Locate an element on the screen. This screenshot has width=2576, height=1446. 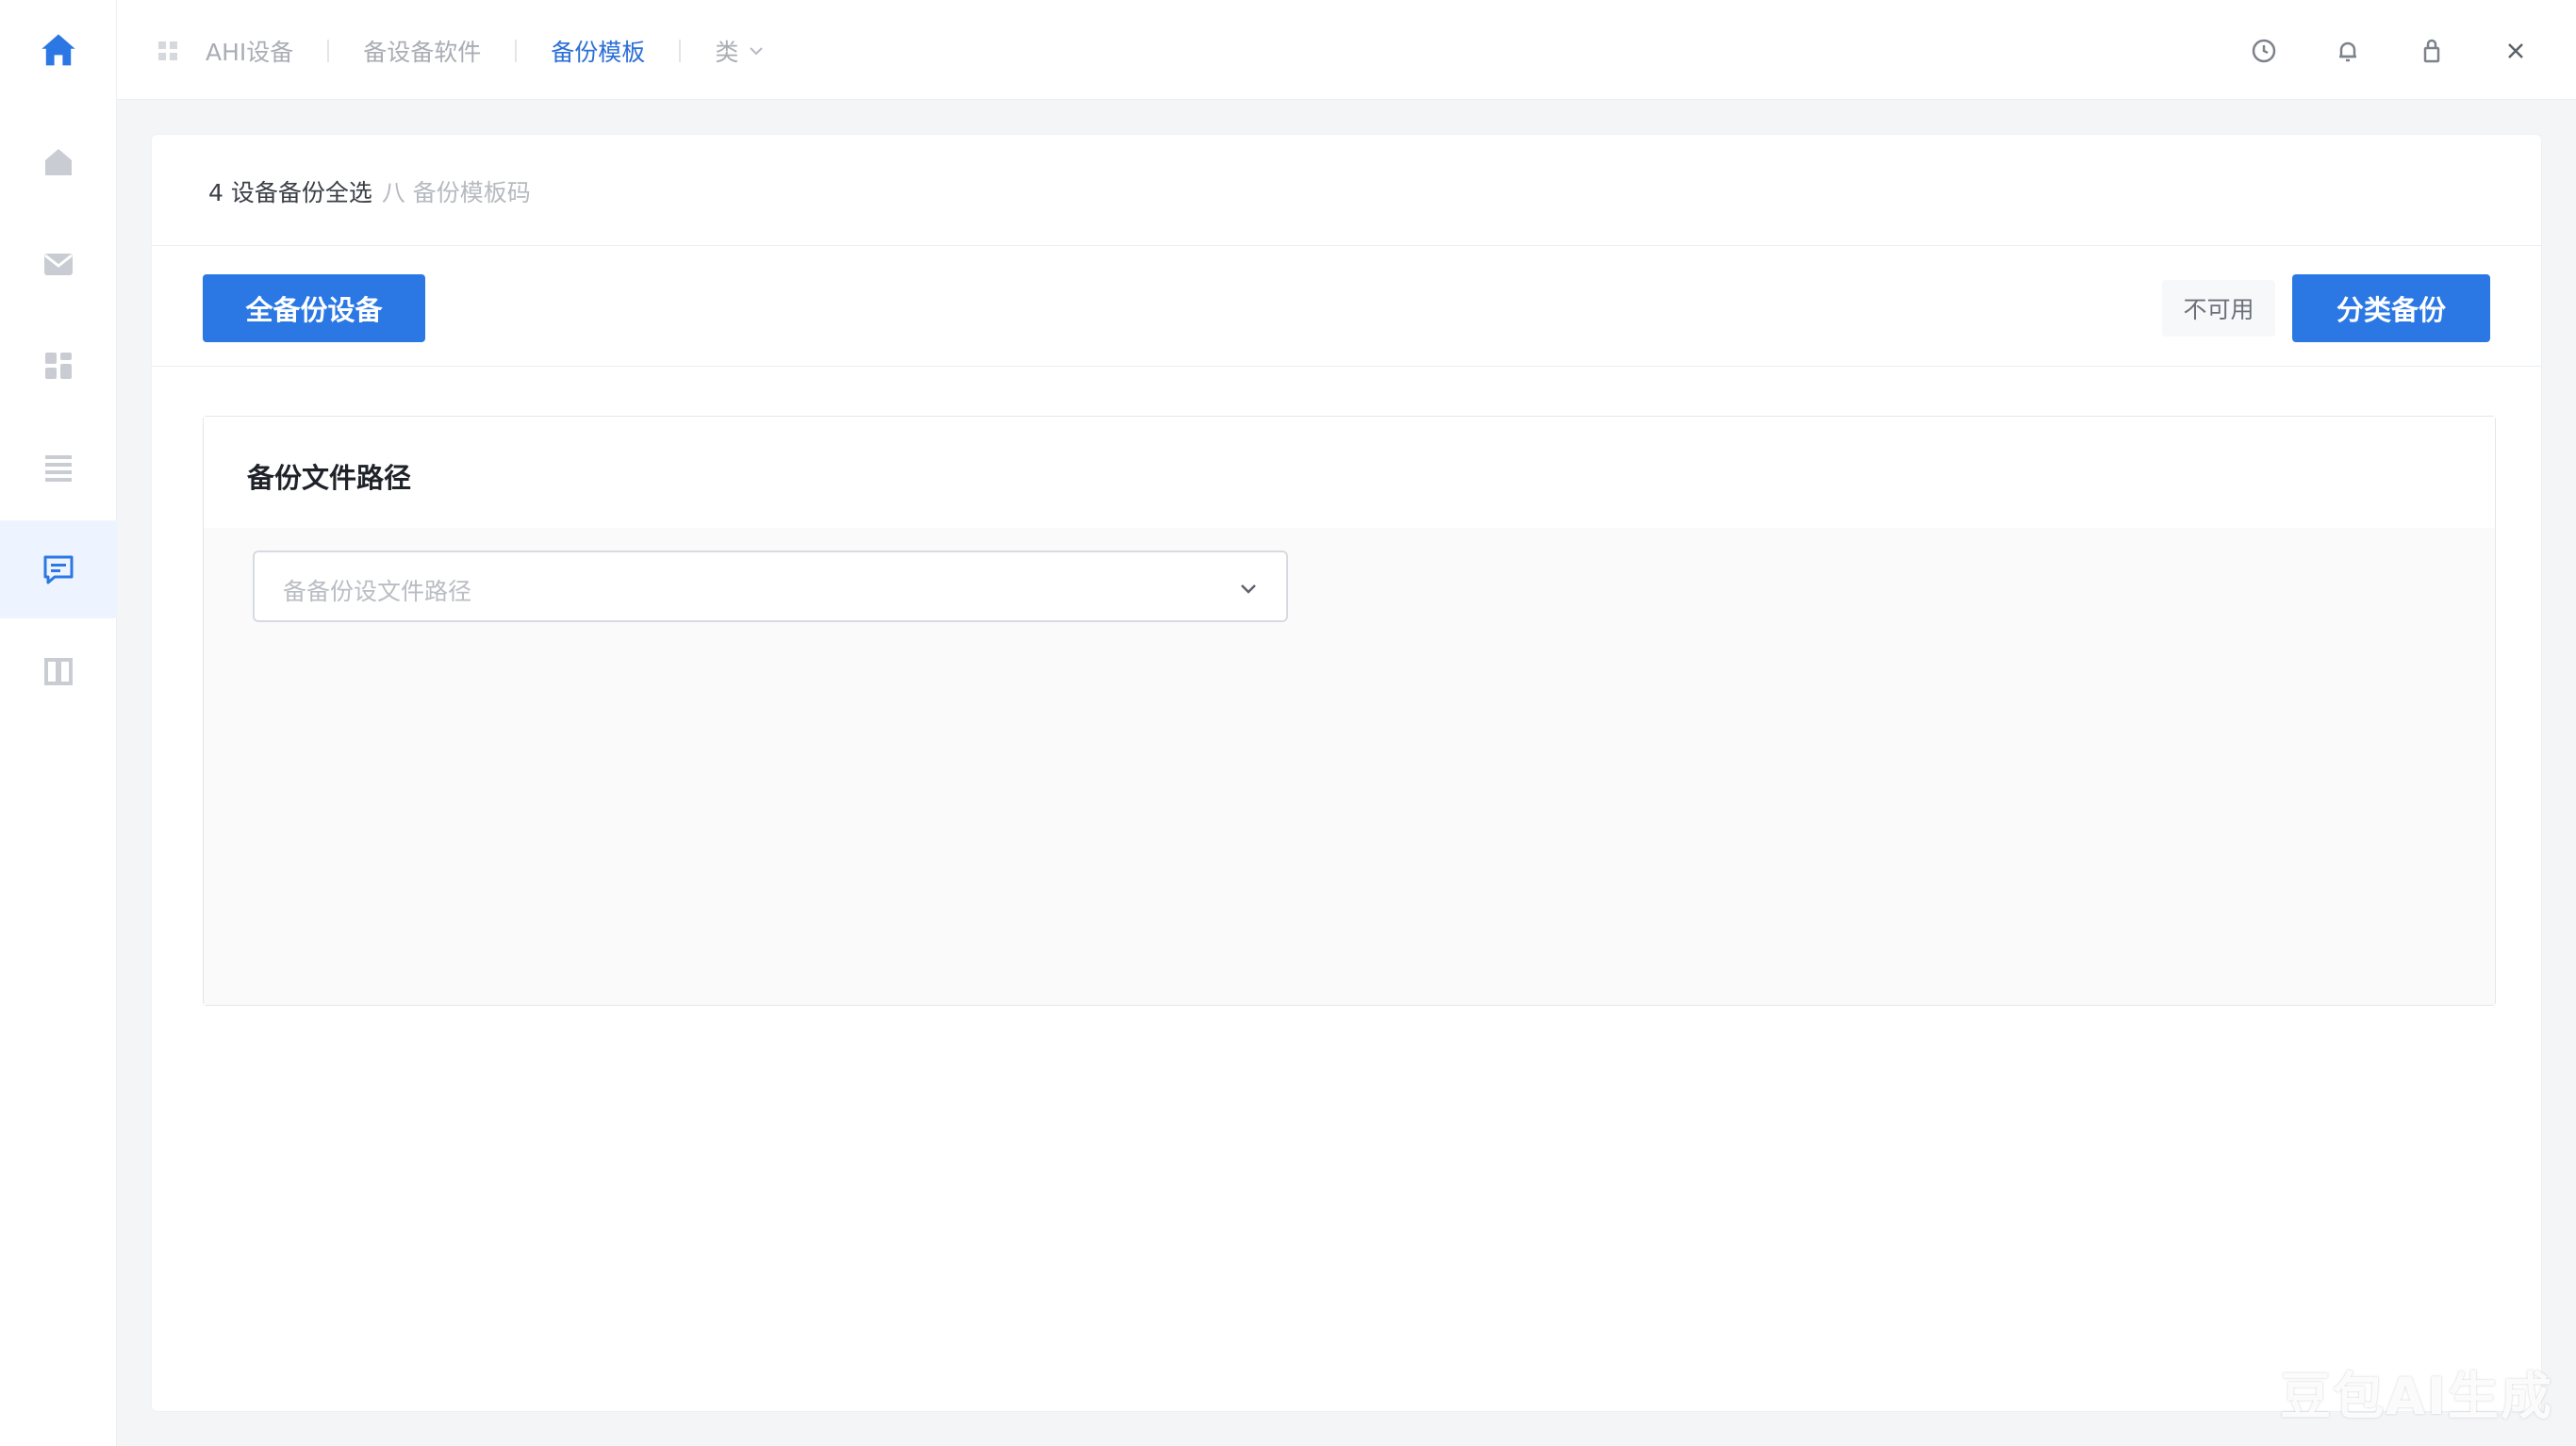
list-icon is located at coordinates (58, 468).